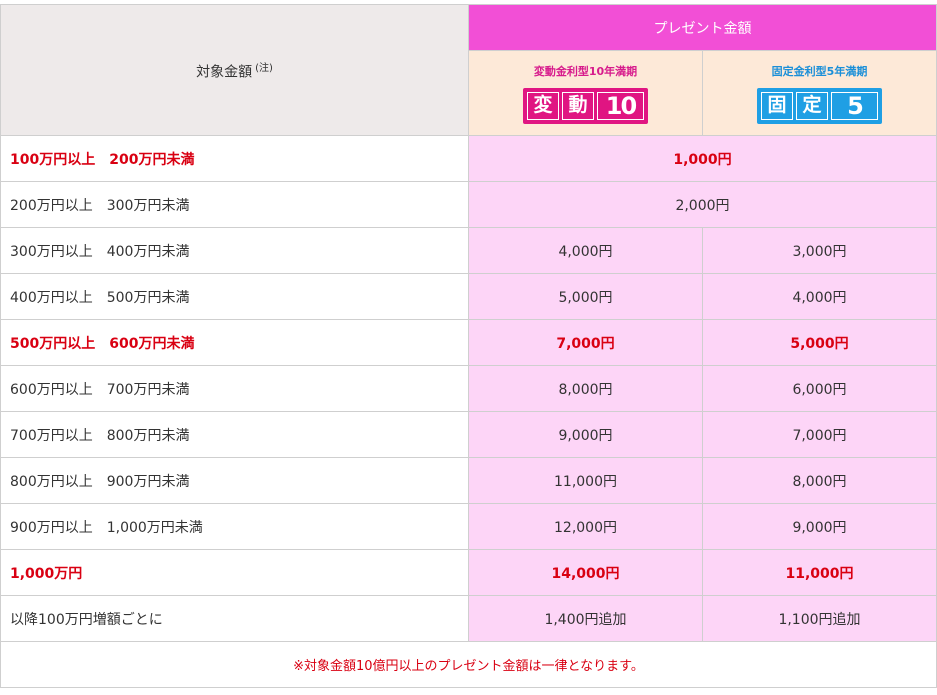 This screenshot has width=937, height=695. Describe the element at coordinates (819, 71) in the screenshot. I see `plan-title-kotei: 固定金利型5年満期` at that location.